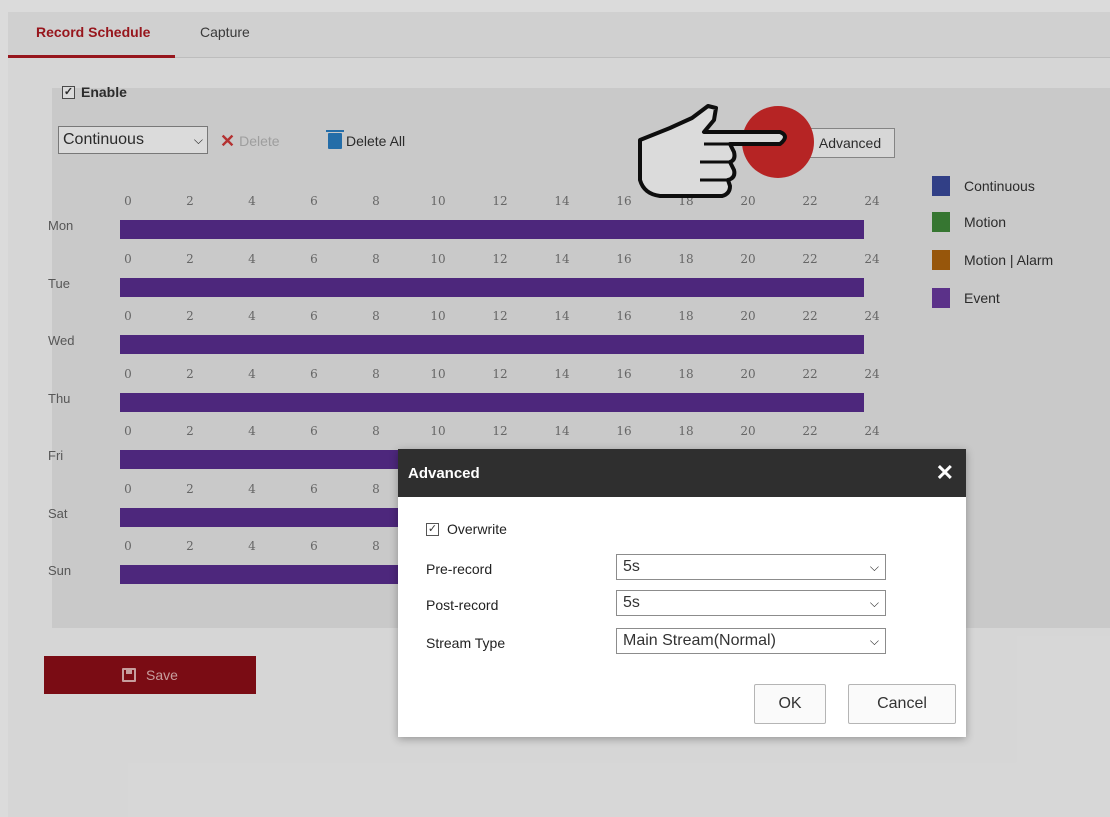  I want to click on post-record-label: Post-record, so click(462, 605).